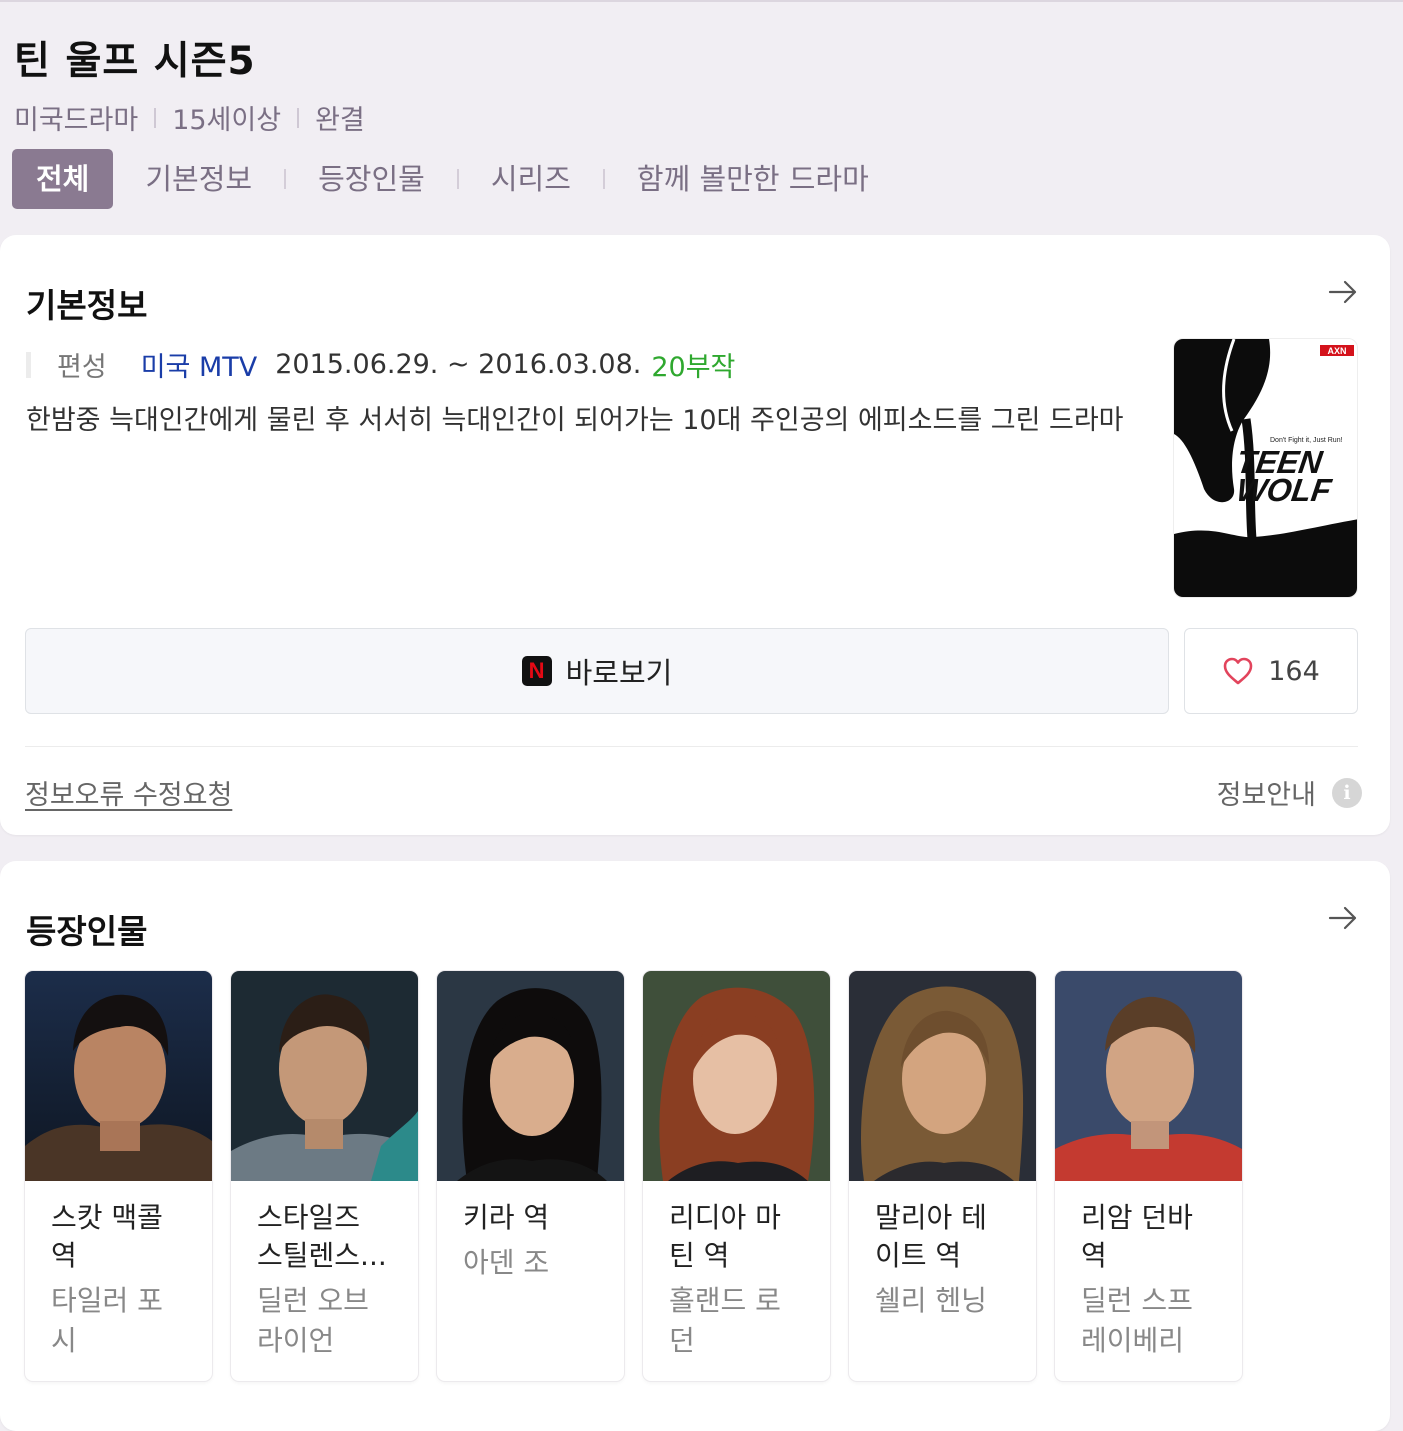  Describe the element at coordinates (531, 179) in the screenshot. I see `tab-series: 시리즈` at that location.